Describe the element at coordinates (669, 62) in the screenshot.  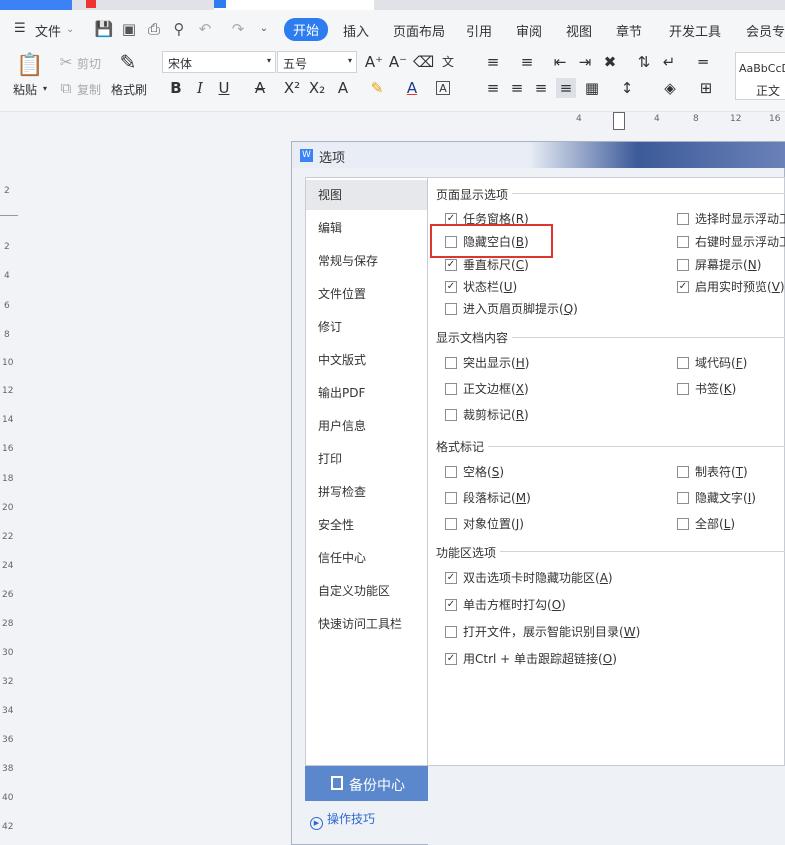
I see `show-hide-icon: ↵` at that location.